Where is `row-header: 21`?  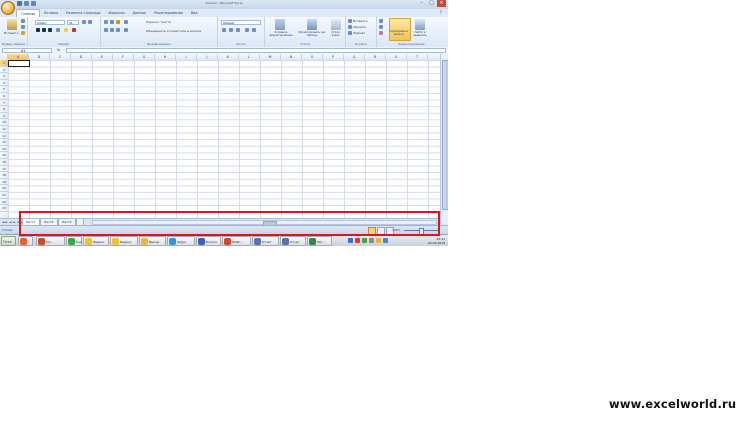
row-header: 21 is located at coordinates (4, 195).